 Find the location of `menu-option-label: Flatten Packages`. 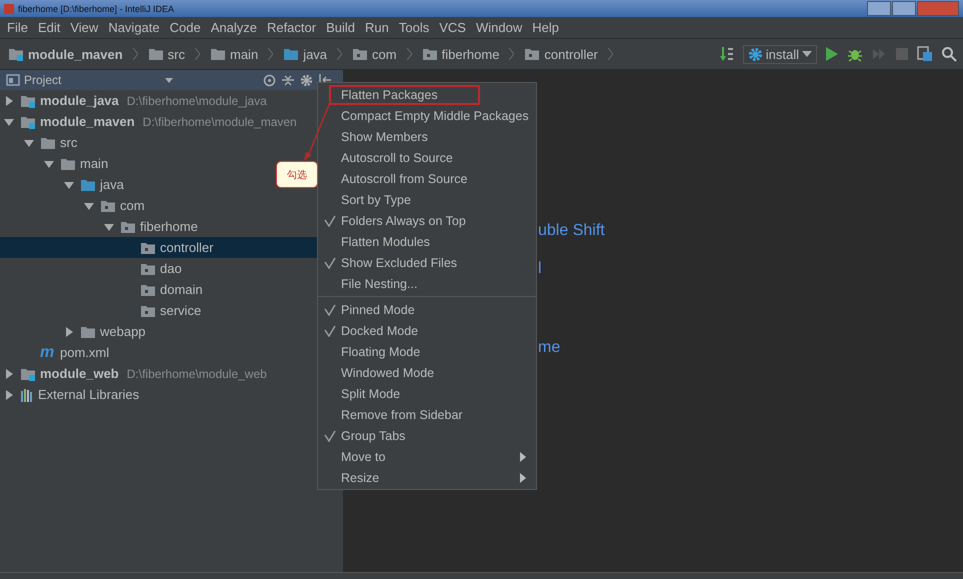

menu-option-label: Flatten Packages is located at coordinates (404, 94).